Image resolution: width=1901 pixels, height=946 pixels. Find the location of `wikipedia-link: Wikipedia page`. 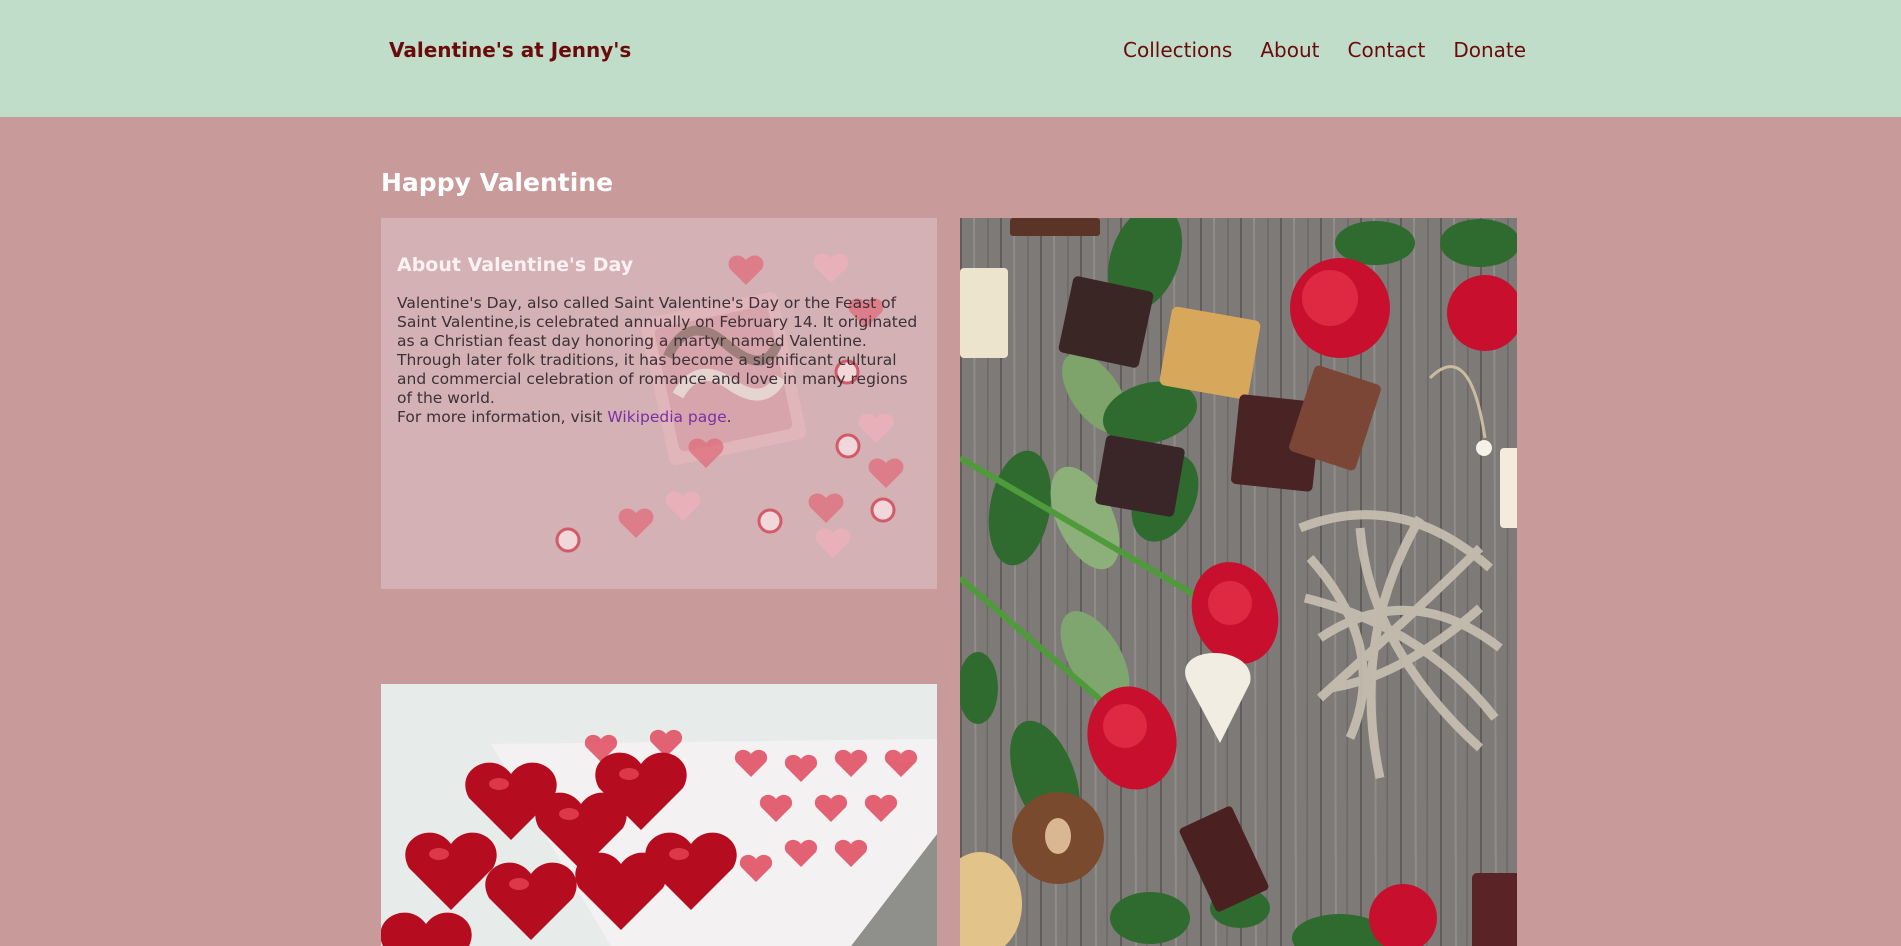

wikipedia-link: Wikipedia page is located at coordinates (666, 417).